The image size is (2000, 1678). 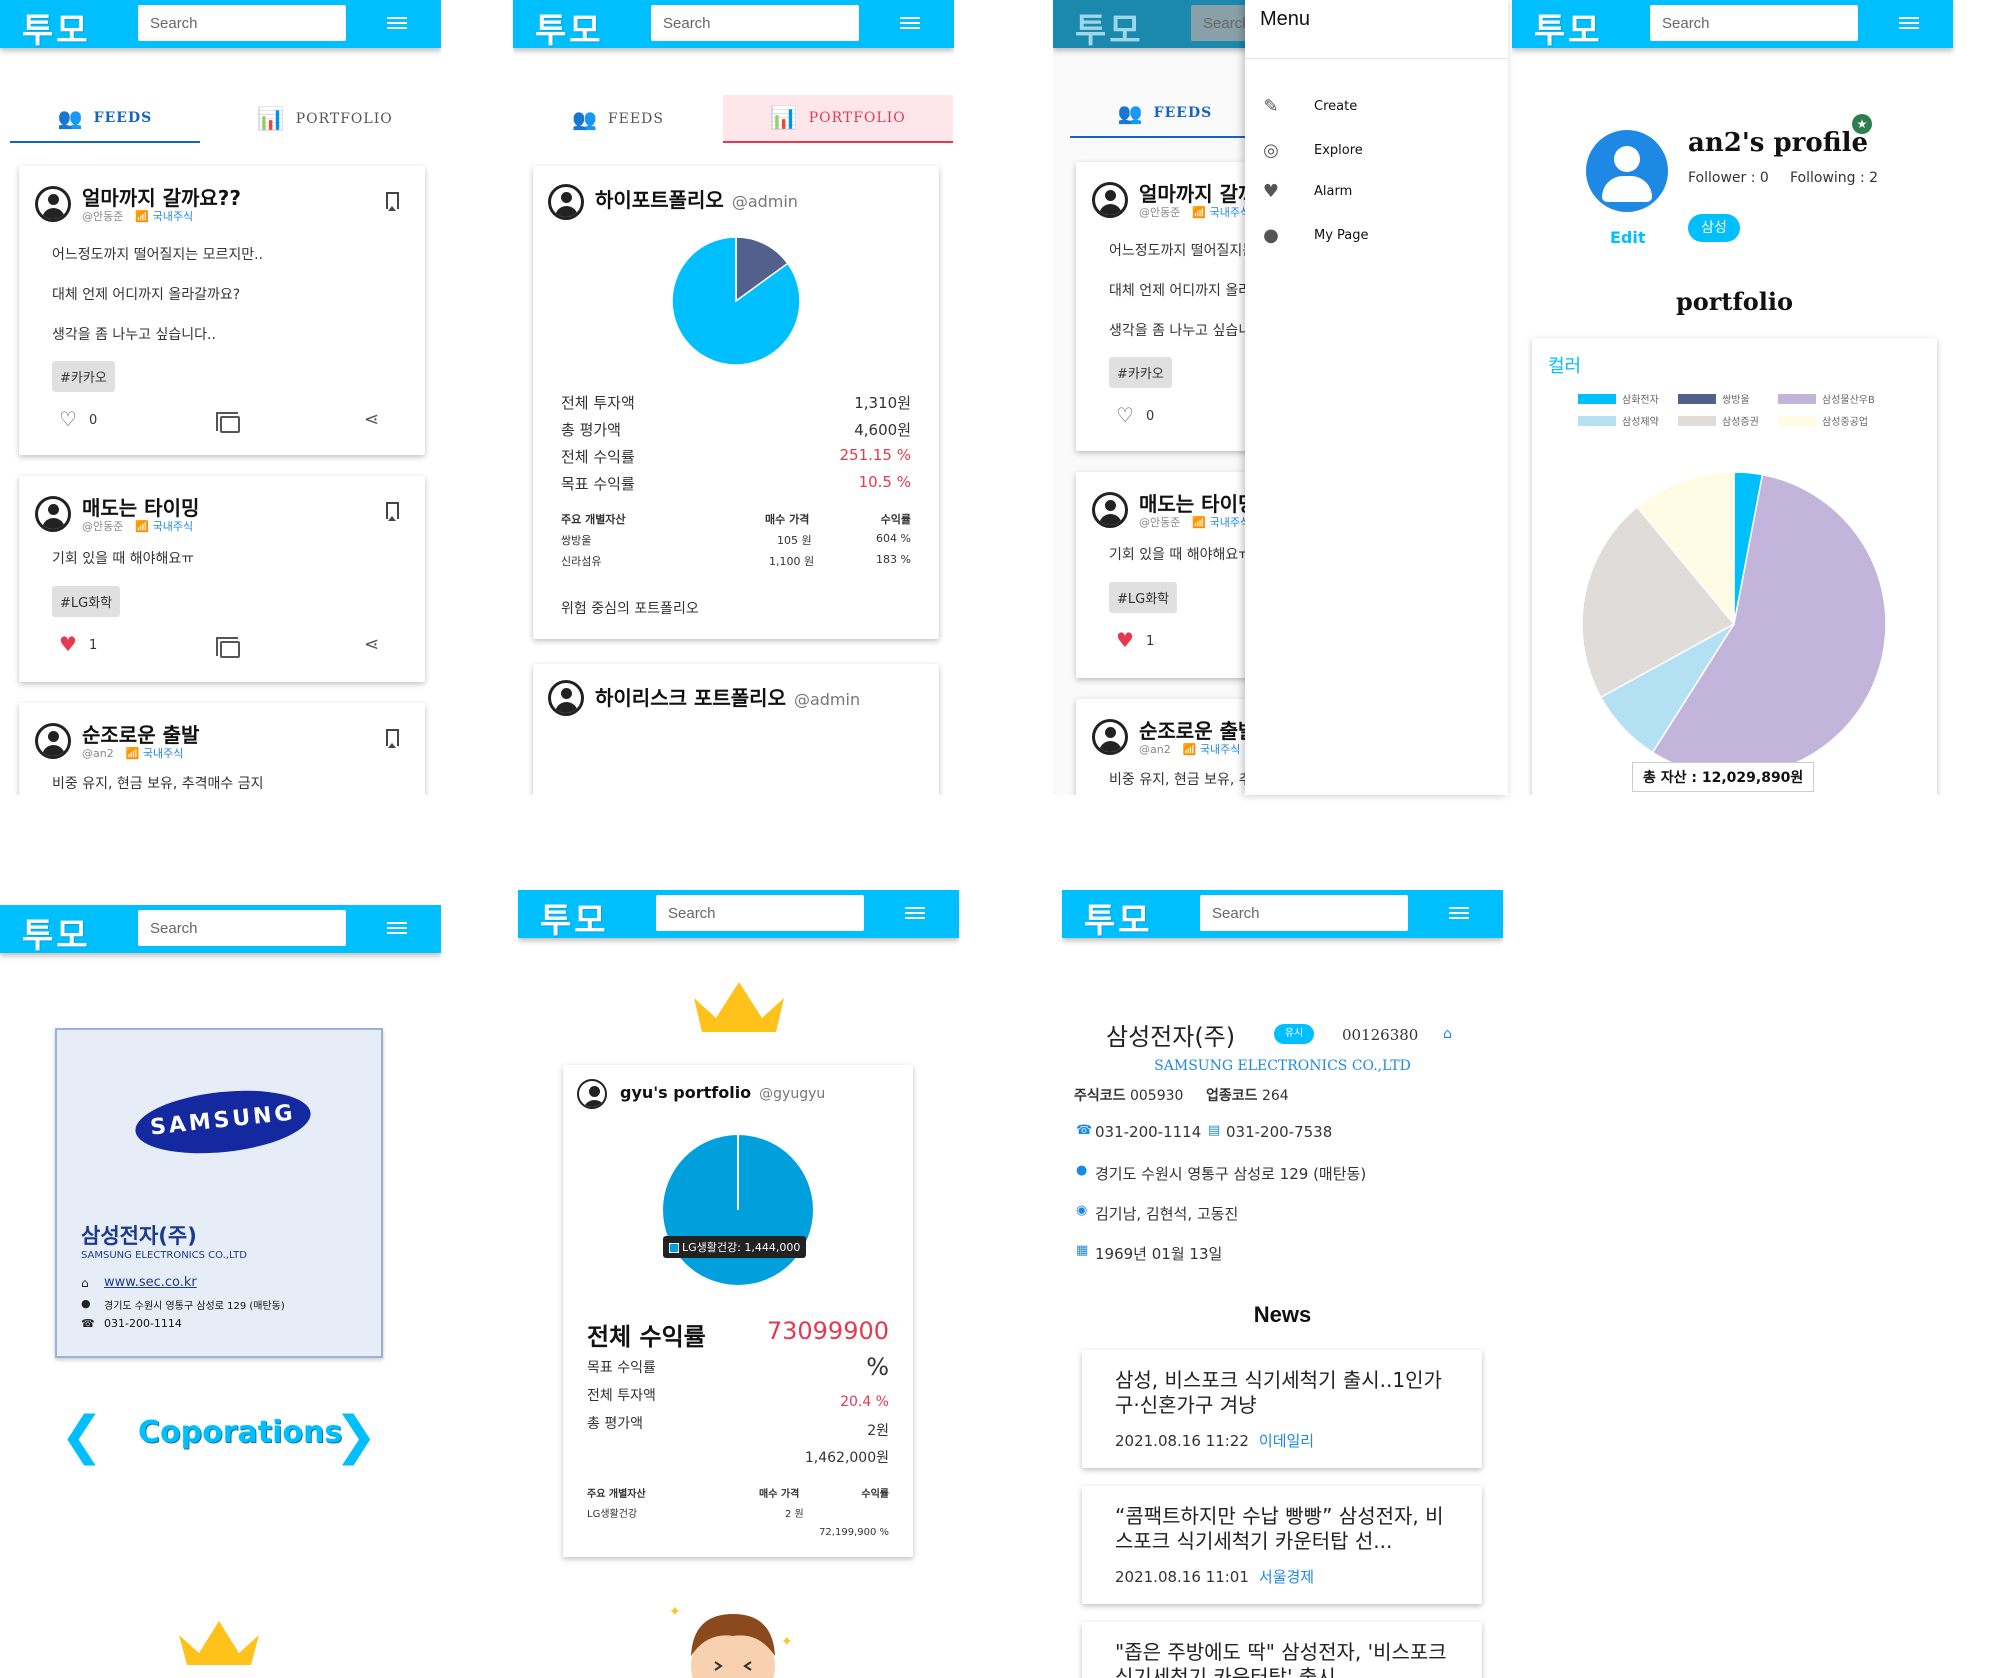 What do you see at coordinates (356, 1436) in the screenshot?
I see `next-arrow-icon: ❯` at bounding box center [356, 1436].